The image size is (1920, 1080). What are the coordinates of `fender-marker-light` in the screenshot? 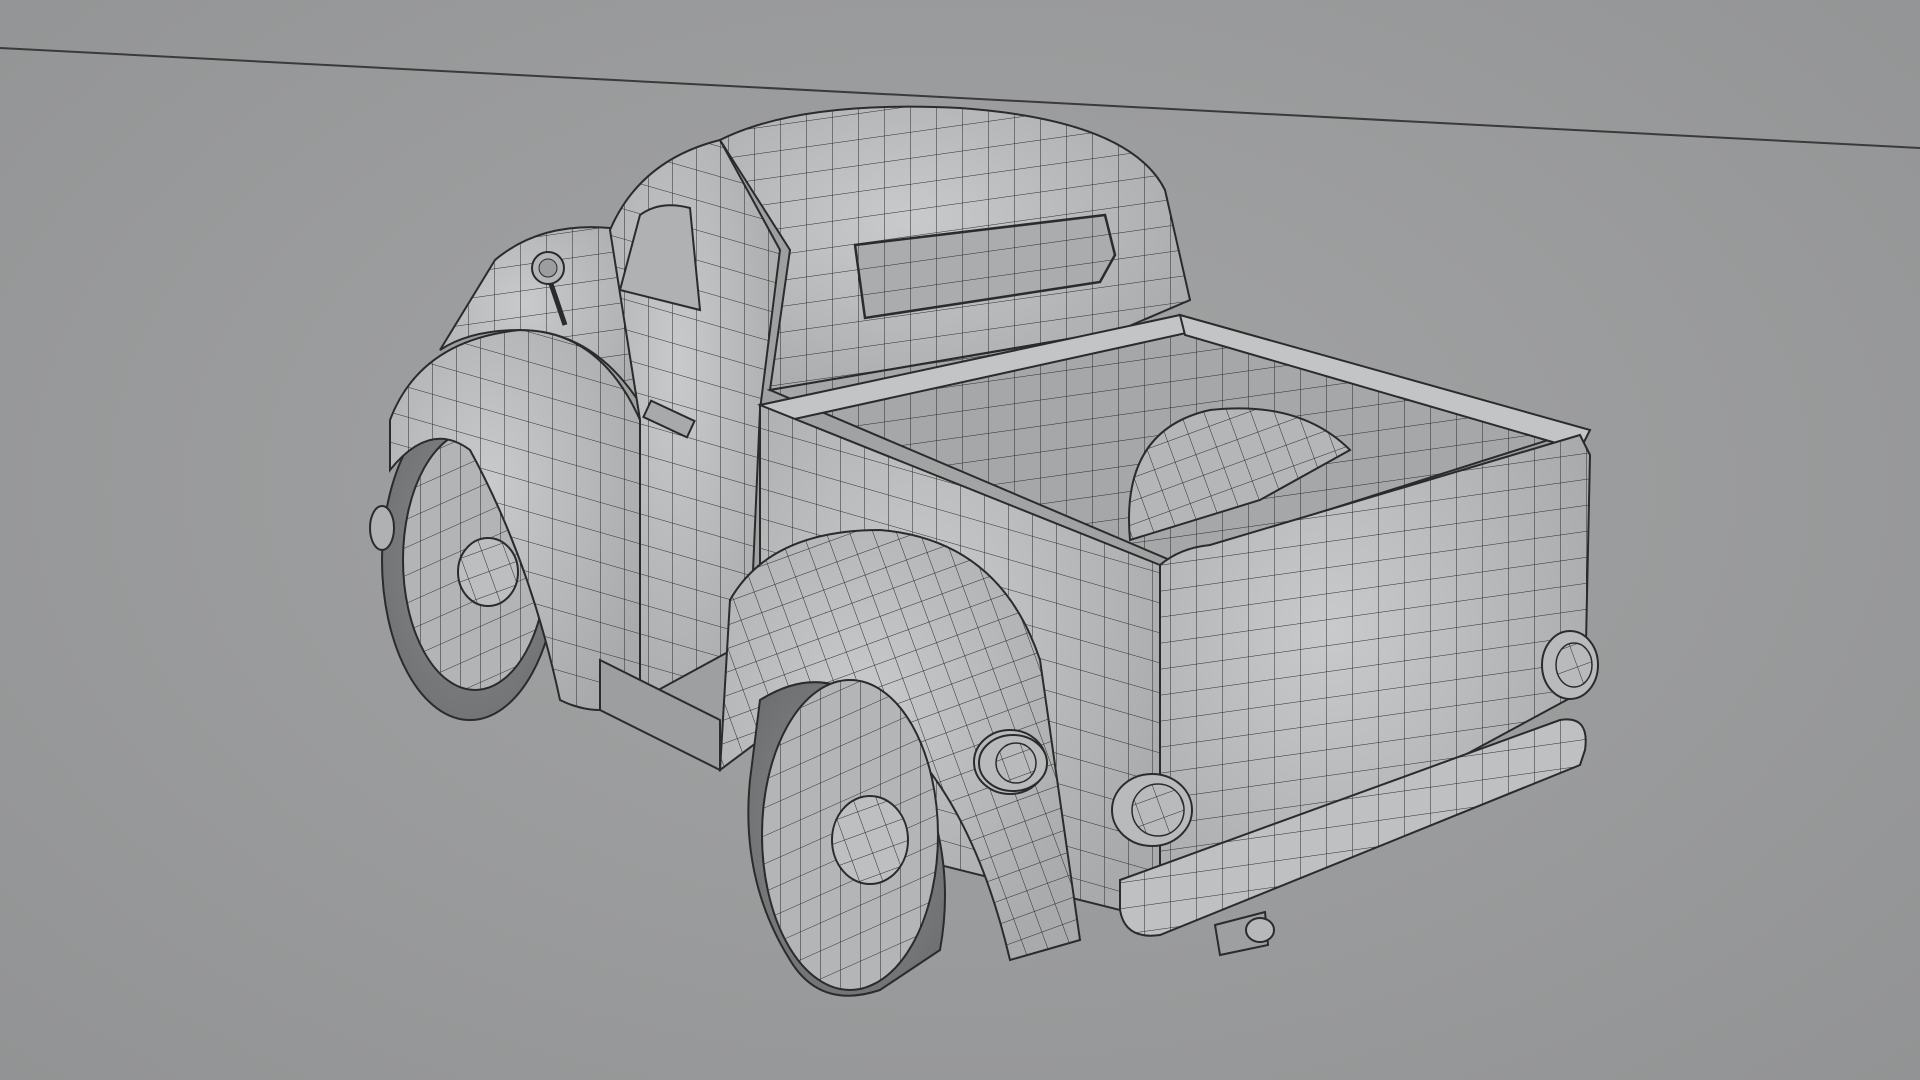 It's located at (1013, 763).